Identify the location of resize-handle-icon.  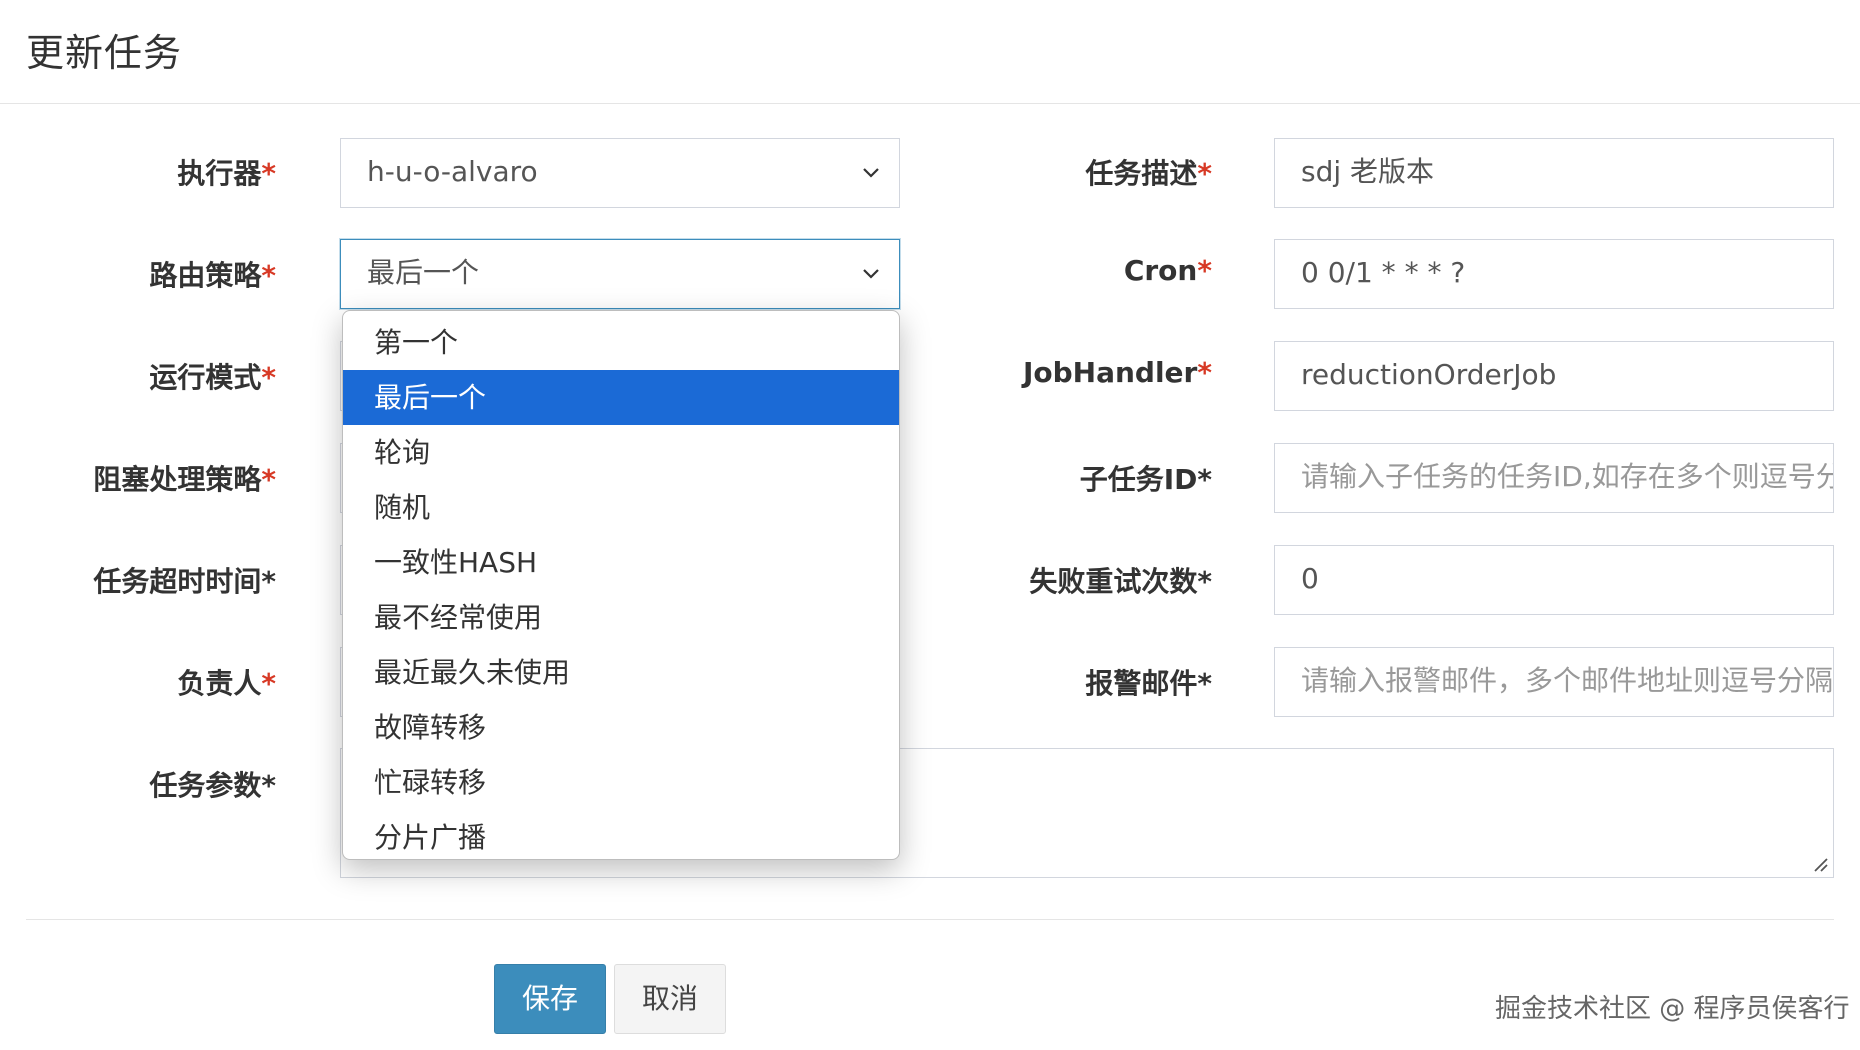
(1820, 864).